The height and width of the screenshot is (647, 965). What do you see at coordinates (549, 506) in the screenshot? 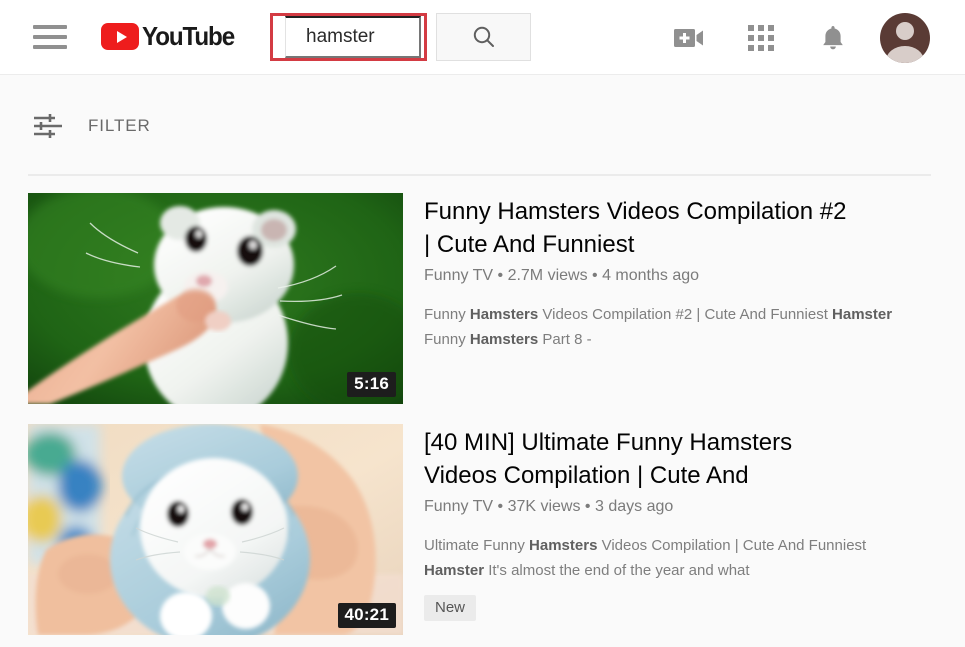
I see `video-metadata: Funny TV • 37K views • 3 days ago` at bounding box center [549, 506].